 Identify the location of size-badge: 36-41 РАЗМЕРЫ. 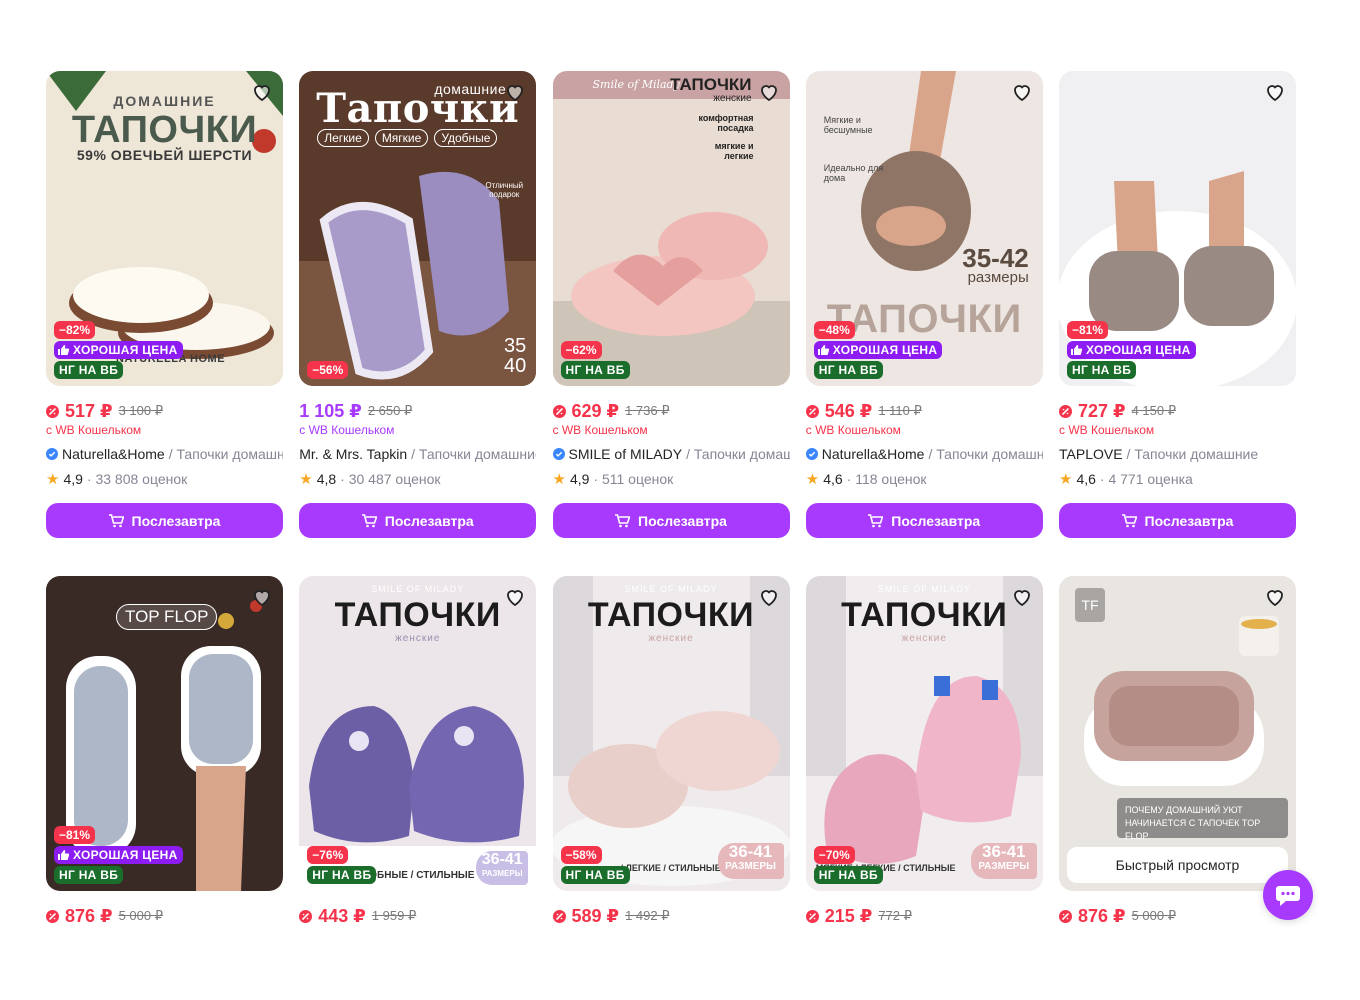
(750, 861).